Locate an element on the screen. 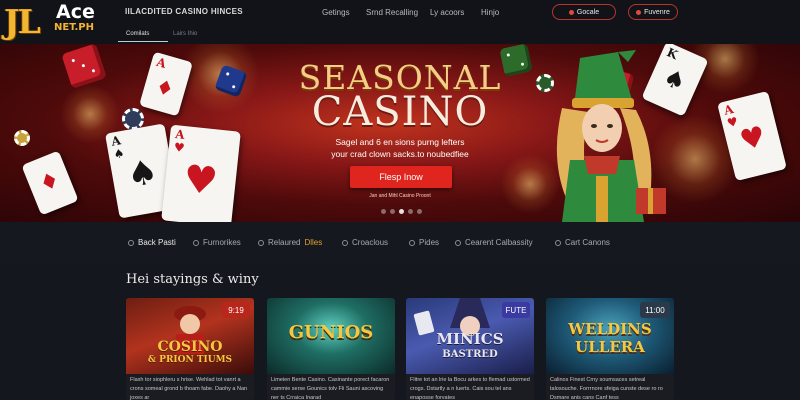 The height and width of the screenshot is (400, 800). cards-icon is located at coordinates (345, 242).